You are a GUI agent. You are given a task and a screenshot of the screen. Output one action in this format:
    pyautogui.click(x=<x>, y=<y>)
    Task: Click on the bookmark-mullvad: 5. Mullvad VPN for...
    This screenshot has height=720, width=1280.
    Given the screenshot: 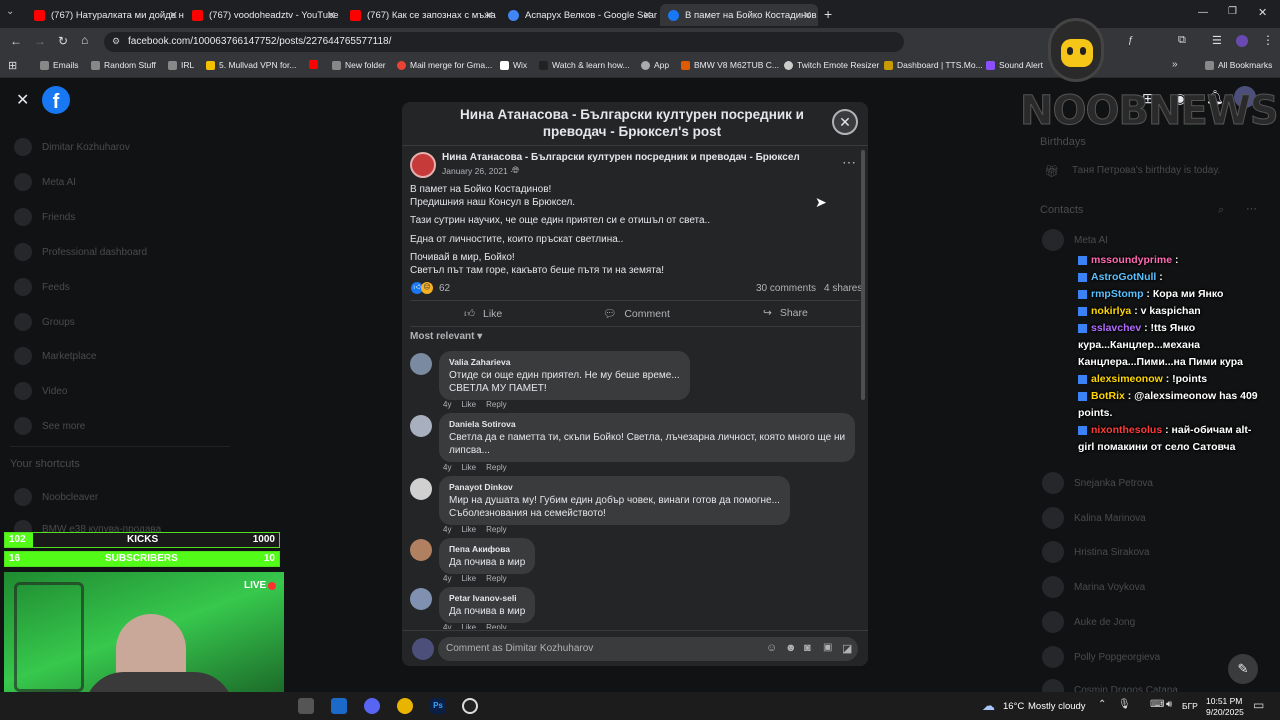 What is the action you would take?
    pyautogui.click(x=251, y=65)
    